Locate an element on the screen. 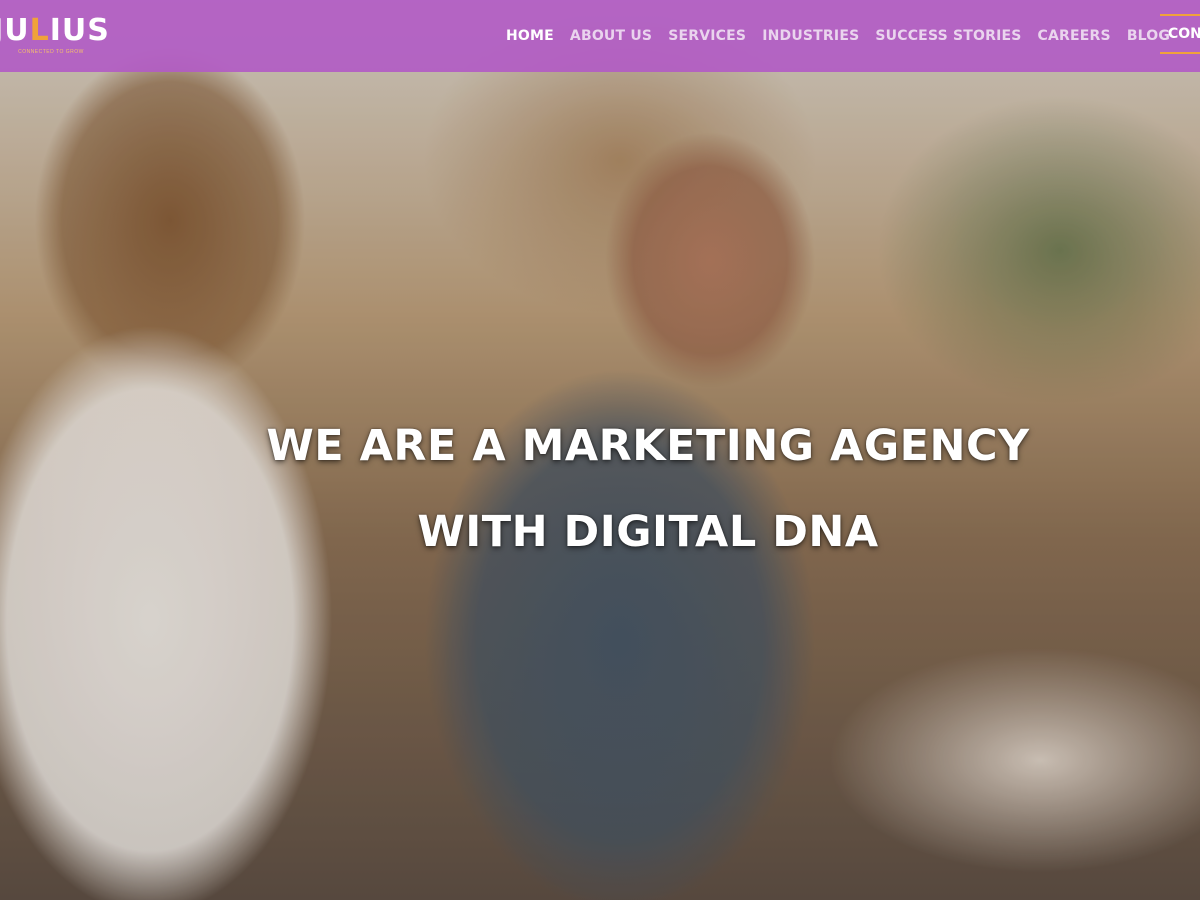  hero-headline-line-1: WE ARE A MARKETING AGENCY is located at coordinates (648, 446).